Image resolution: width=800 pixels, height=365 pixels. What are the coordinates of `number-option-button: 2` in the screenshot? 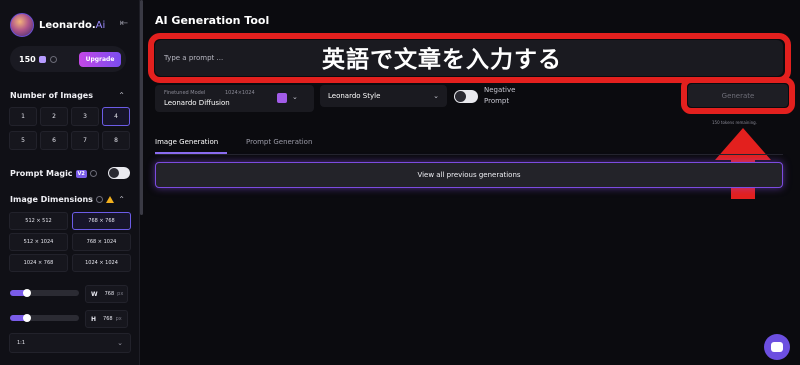 It's located at (54, 116).